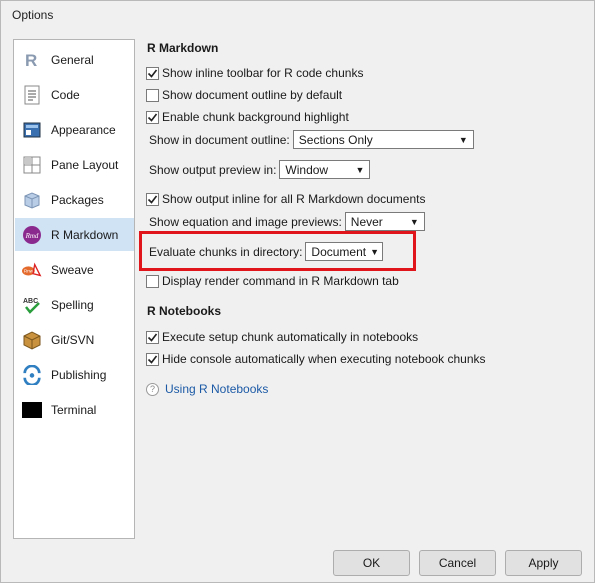 The height and width of the screenshot is (583, 595). I want to click on output-preview-row: Show output preview in: Window ▼, so click(260, 169).